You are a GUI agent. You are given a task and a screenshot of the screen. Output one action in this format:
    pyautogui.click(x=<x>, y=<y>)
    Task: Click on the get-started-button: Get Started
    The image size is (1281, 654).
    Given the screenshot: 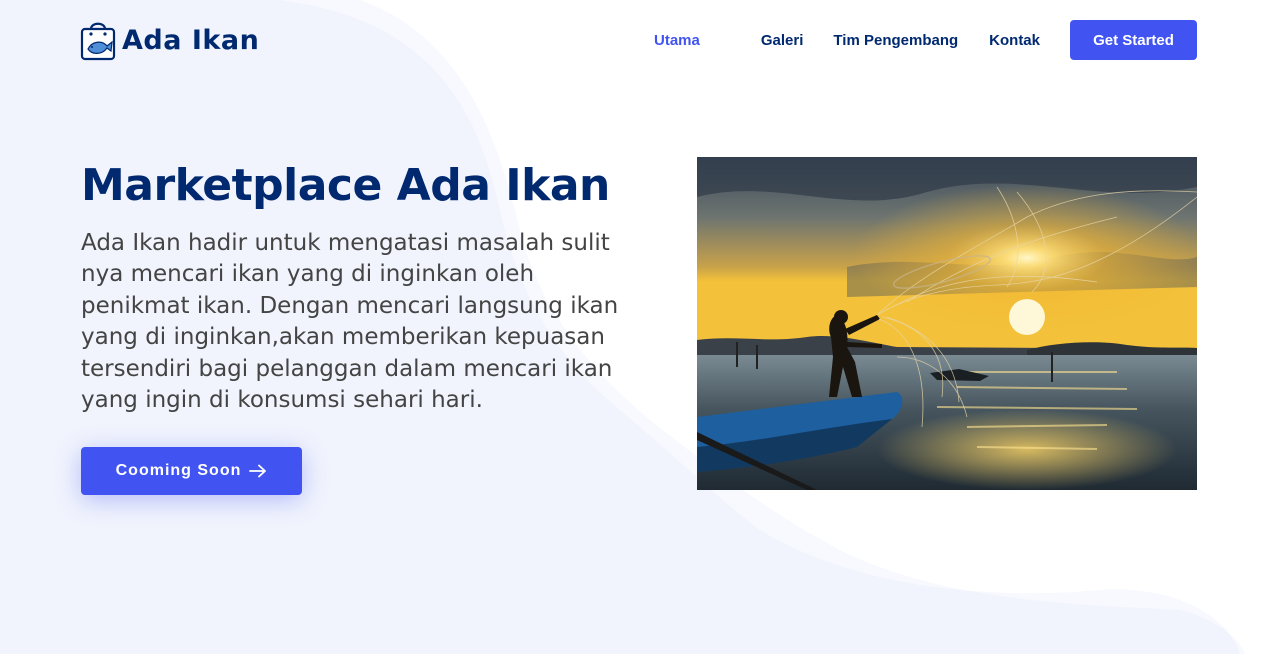 What is the action you would take?
    pyautogui.click(x=1133, y=40)
    